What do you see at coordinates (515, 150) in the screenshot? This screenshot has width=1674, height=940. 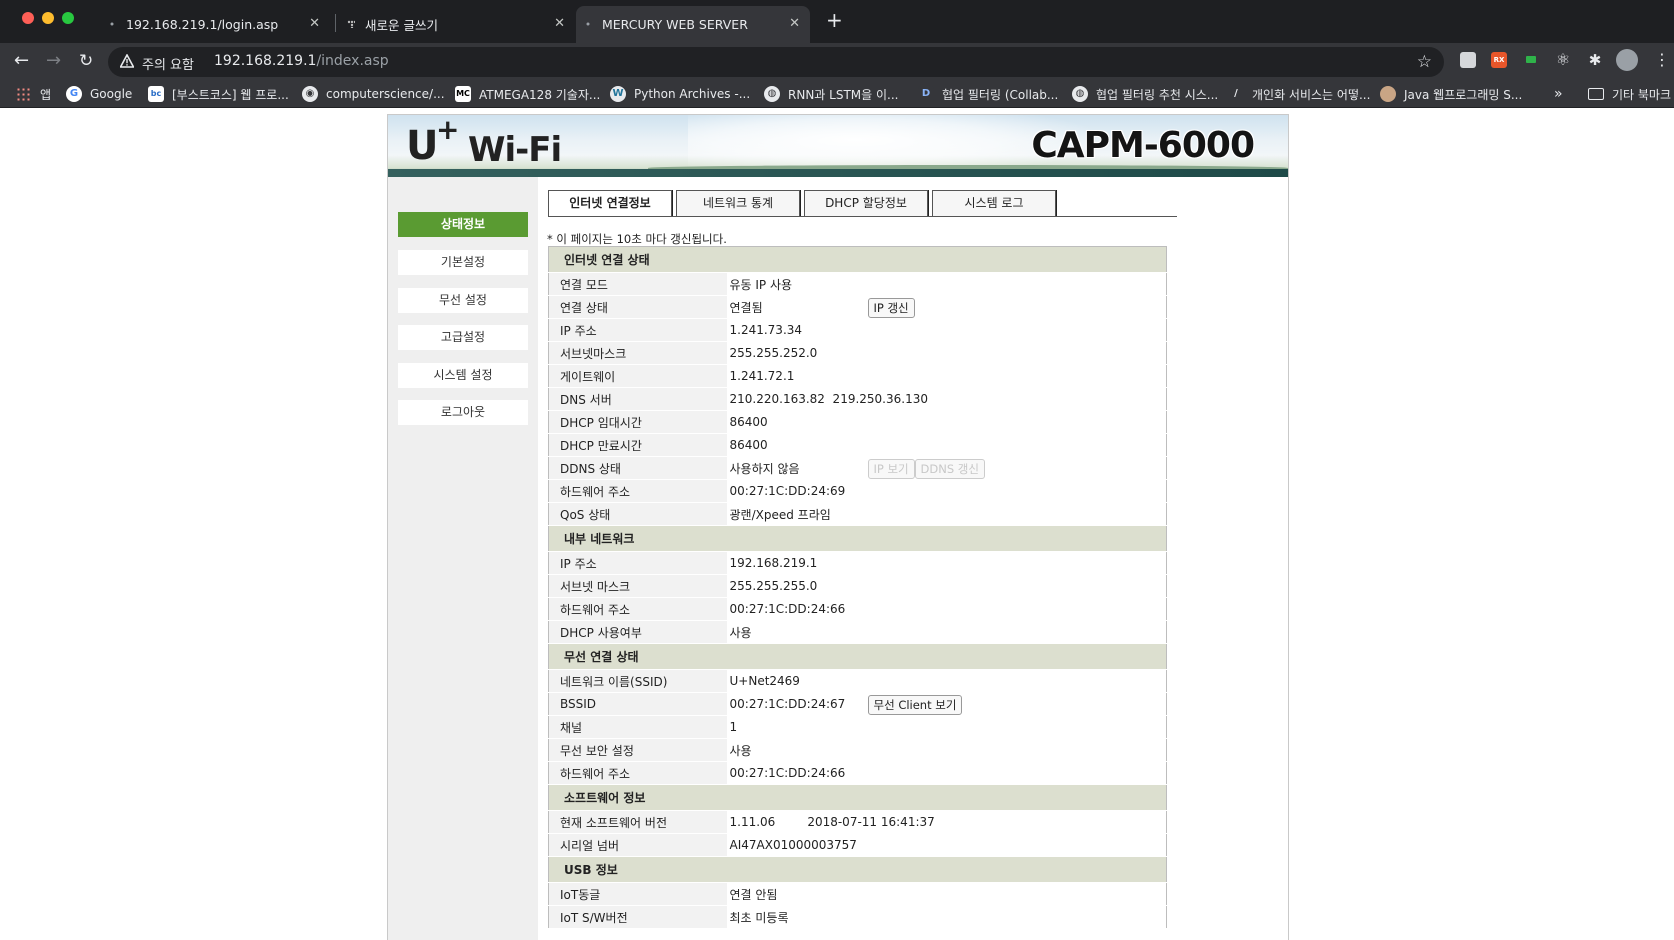 I see `logo-wifi: Wi-Fi` at bounding box center [515, 150].